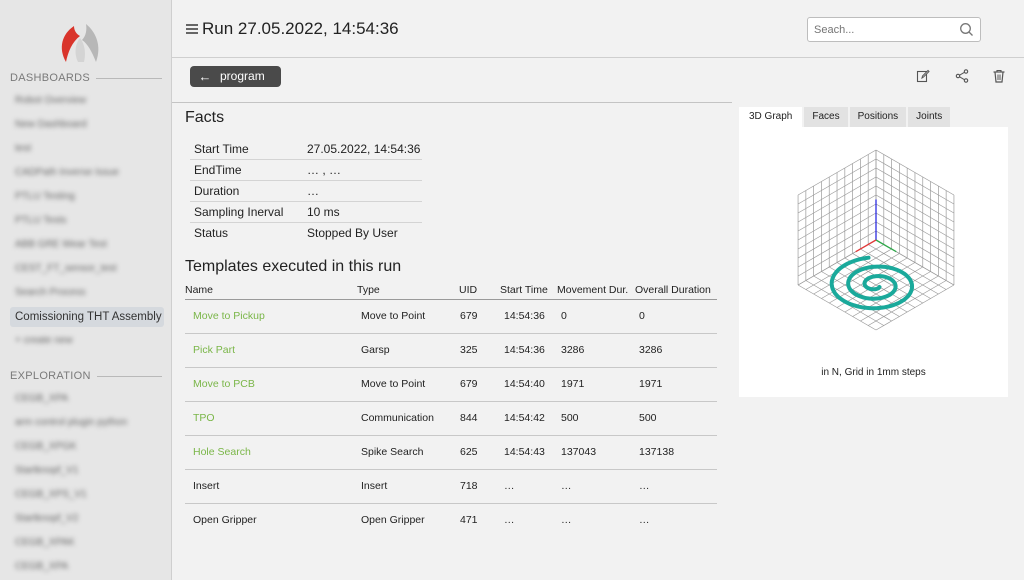 The image size is (1024, 580). Describe the element at coordinates (676, 384) in the screenshot. I see `cell-overall: 1971` at that location.